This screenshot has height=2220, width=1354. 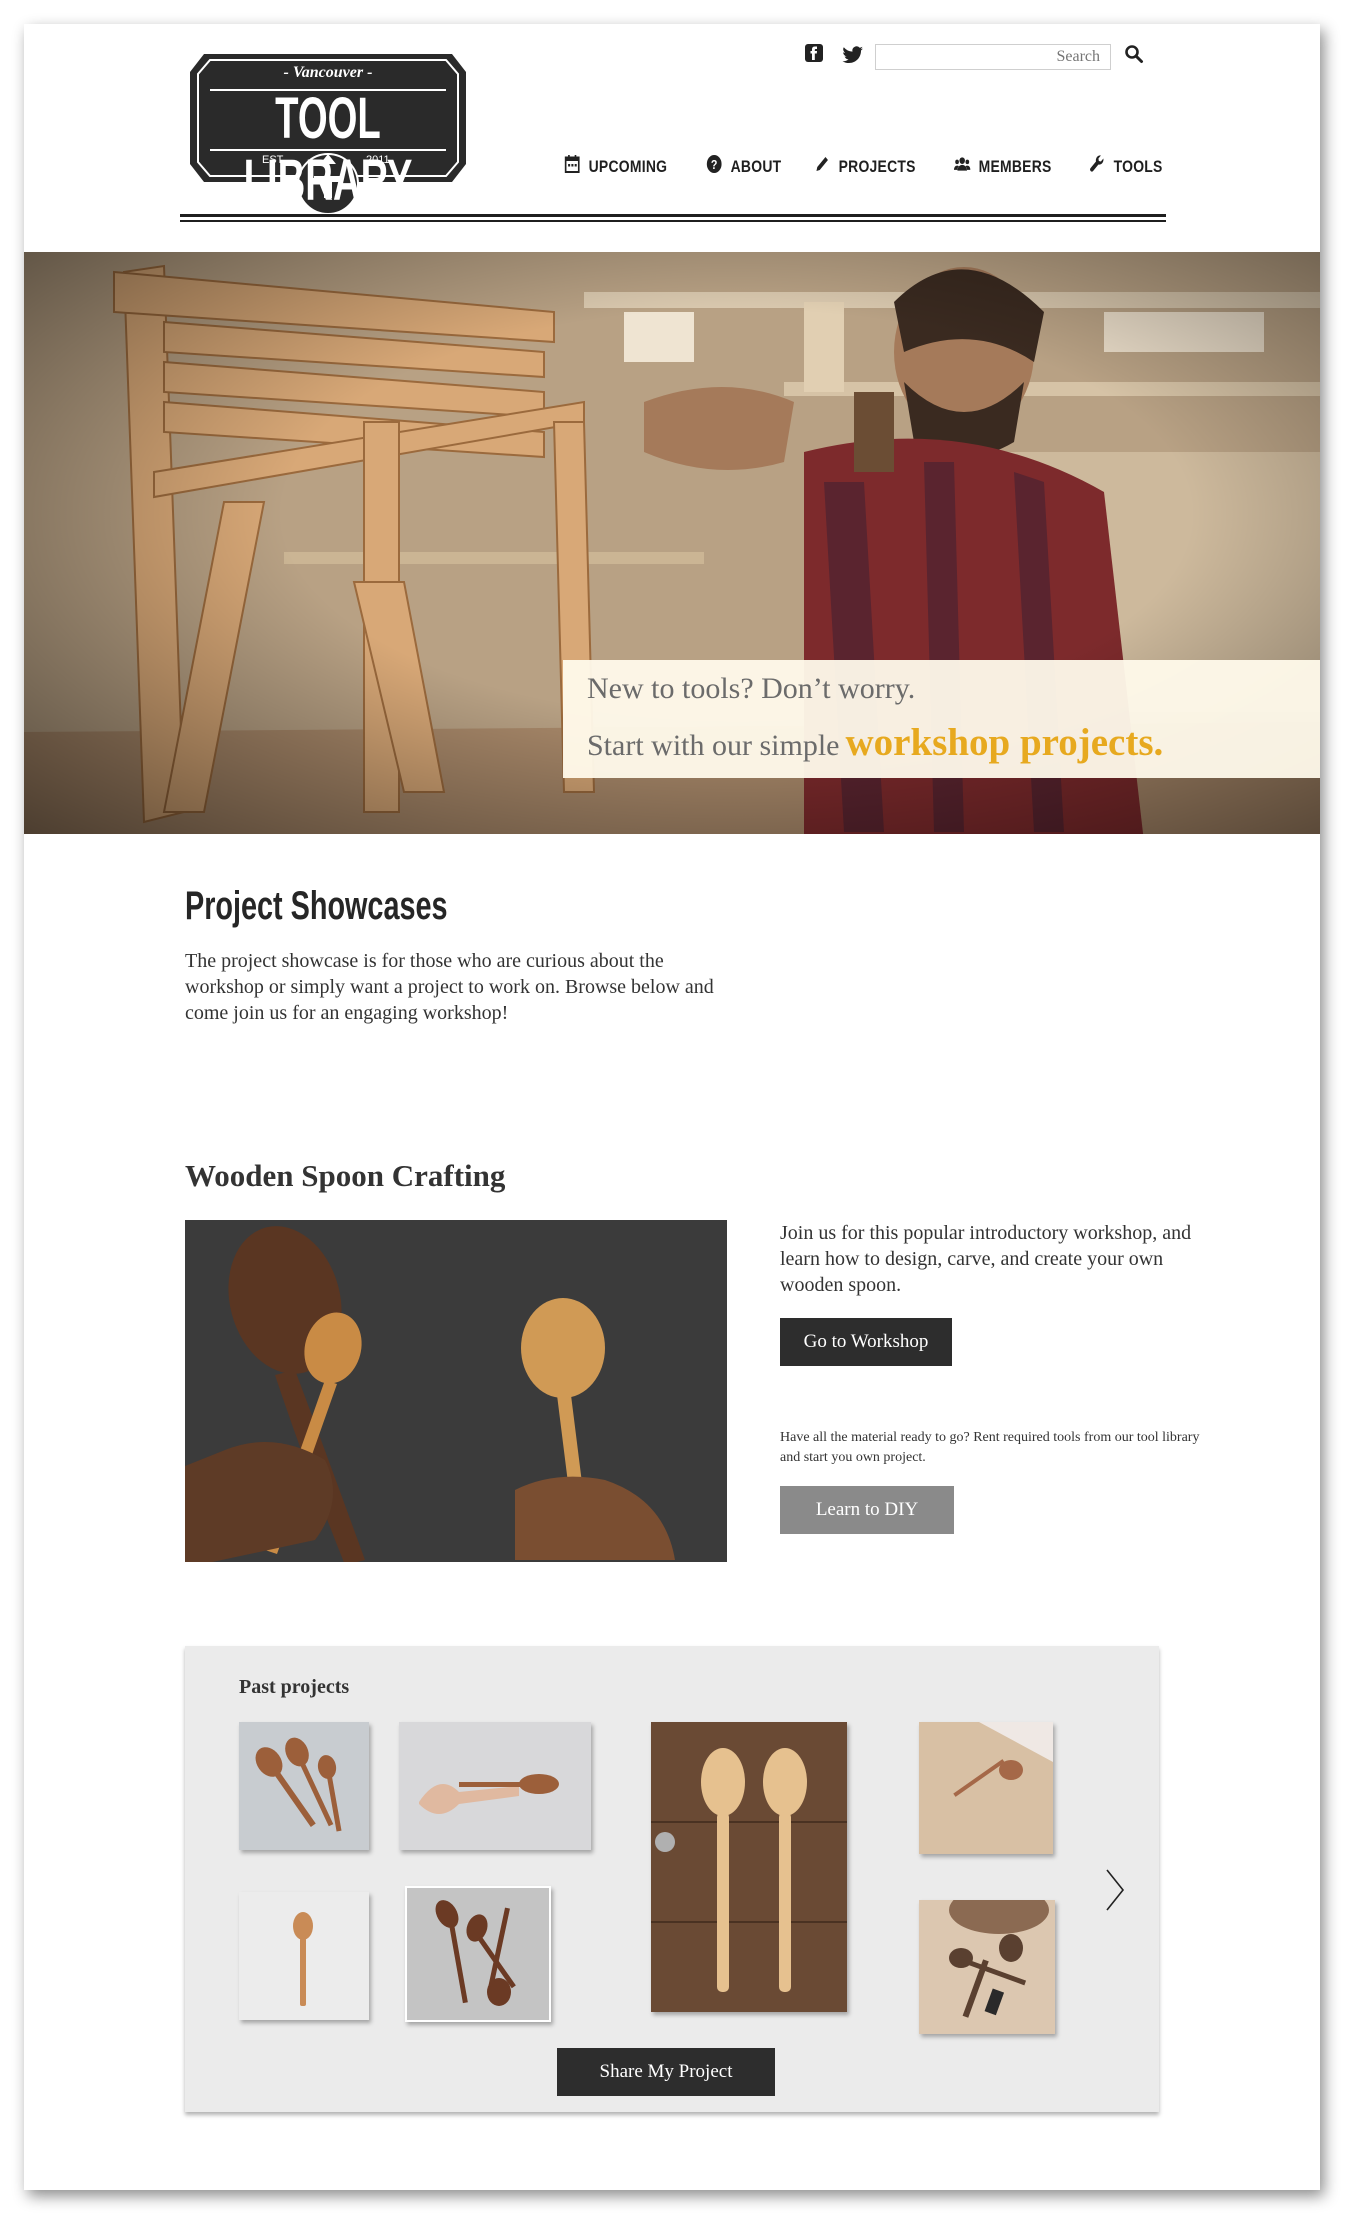 I want to click on header-rule-bottom, so click(x=673, y=221).